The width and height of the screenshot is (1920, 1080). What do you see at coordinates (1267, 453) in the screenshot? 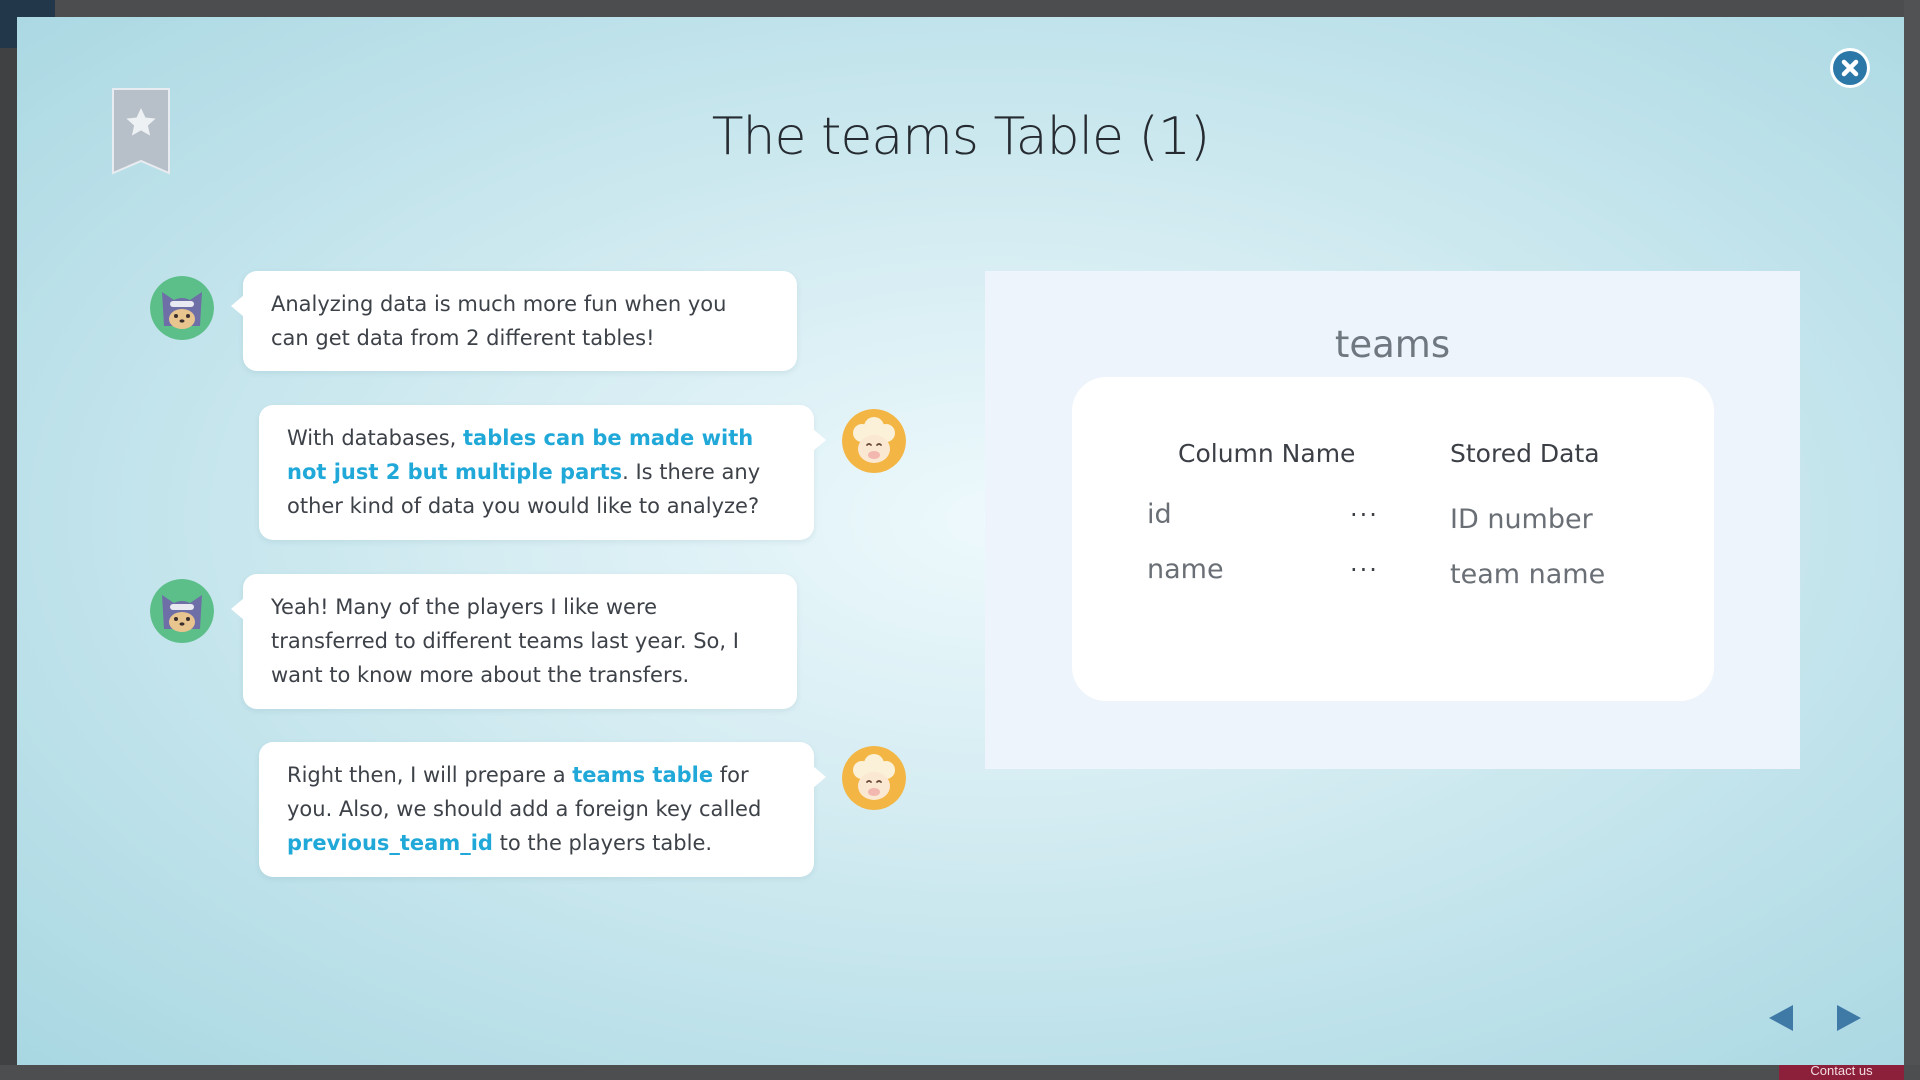
I see `column-name-header: Column Name` at bounding box center [1267, 453].